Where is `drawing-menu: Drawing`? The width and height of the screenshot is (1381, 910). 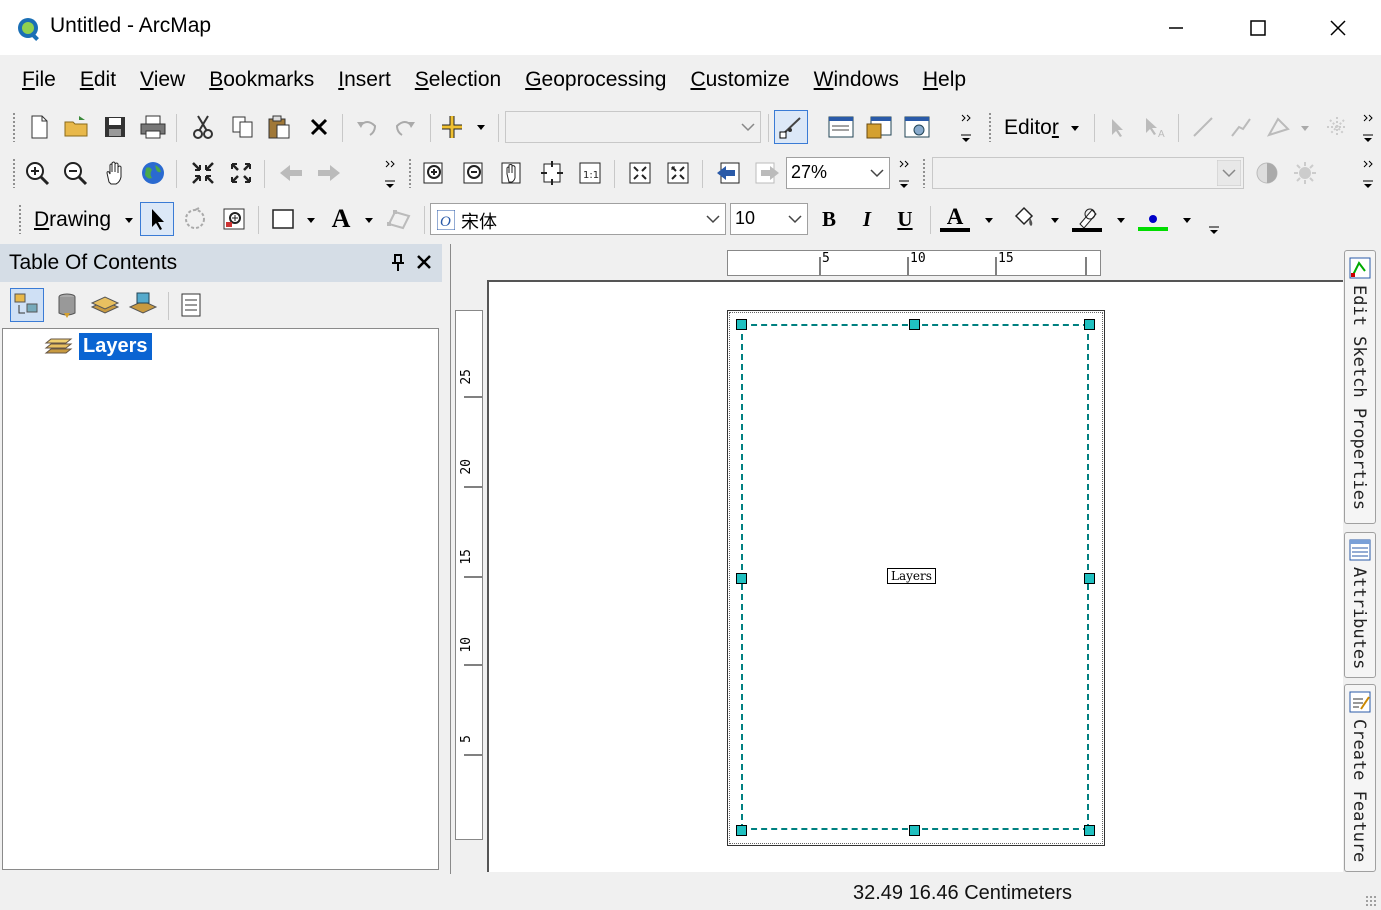 drawing-menu: Drawing is located at coordinates (72, 220).